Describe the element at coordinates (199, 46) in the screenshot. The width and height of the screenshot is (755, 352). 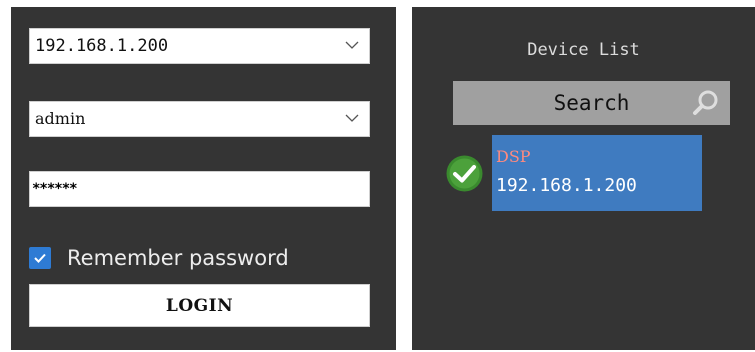
I see `ip-address-dropdown: 192.168.1.200` at that location.